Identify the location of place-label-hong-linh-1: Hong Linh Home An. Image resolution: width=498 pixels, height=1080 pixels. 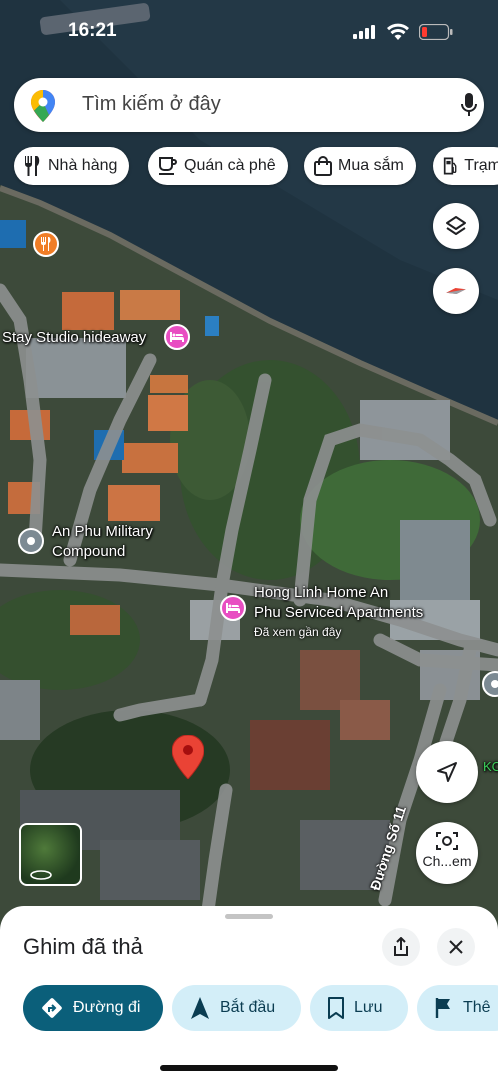
(321, 593).